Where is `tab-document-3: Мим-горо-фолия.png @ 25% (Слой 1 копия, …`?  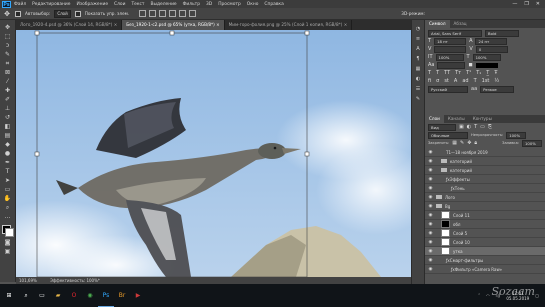
tab-document-3: Мим-горо-фолия.png @ 25% (Слой 1 копия, … is located at coordinates (289, 25).